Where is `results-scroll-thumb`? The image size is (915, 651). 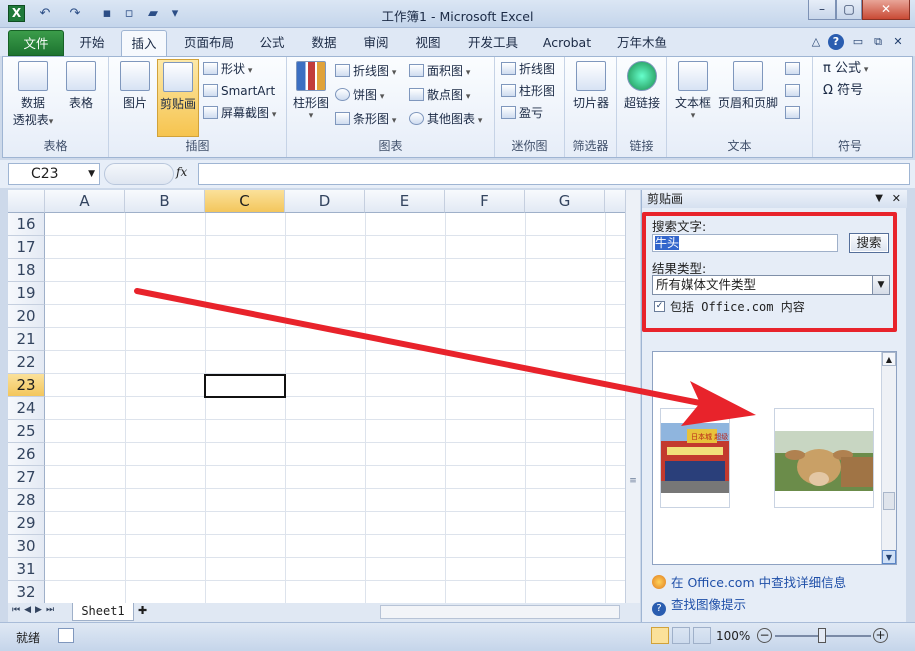 results-scroll-thumb is located at coordinates (889, 501).